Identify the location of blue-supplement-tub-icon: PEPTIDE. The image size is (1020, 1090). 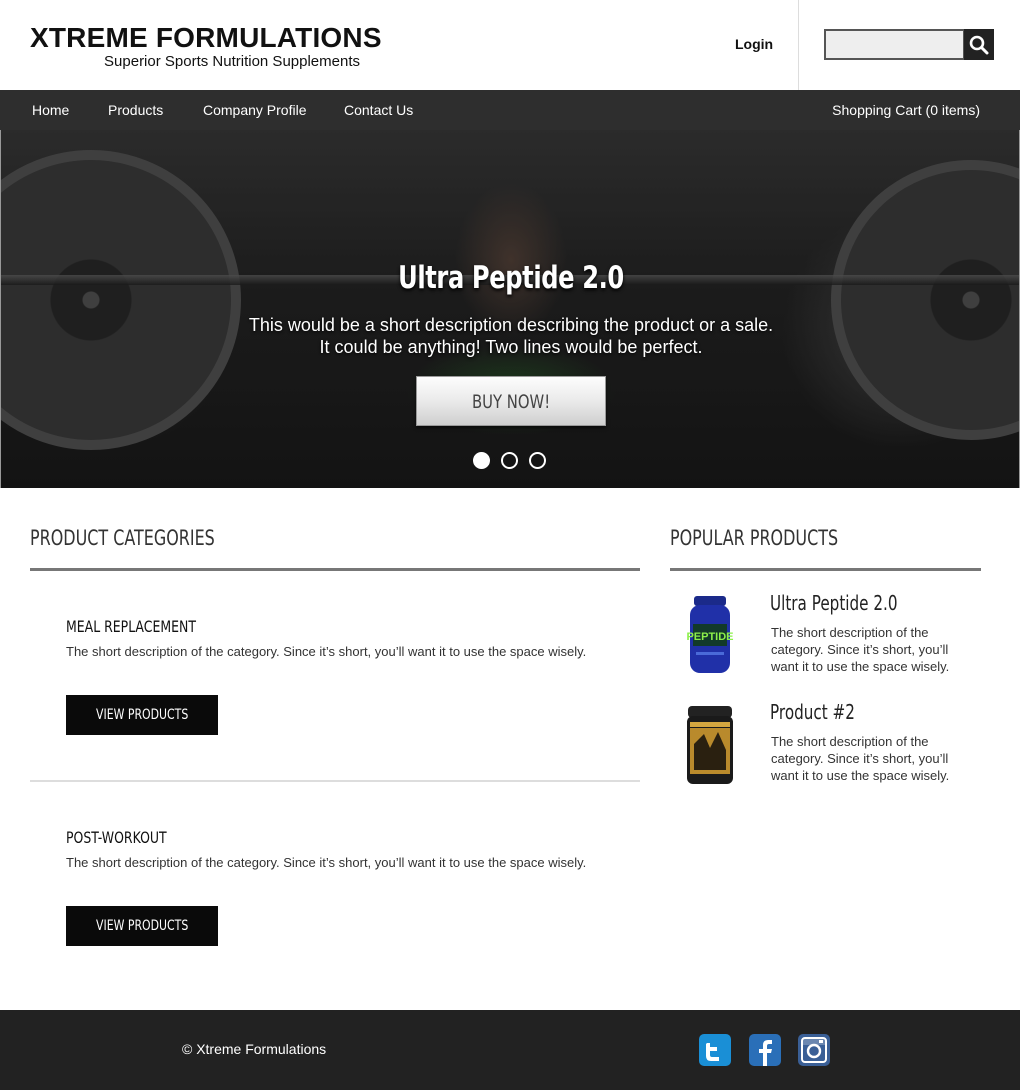
(710, 634).